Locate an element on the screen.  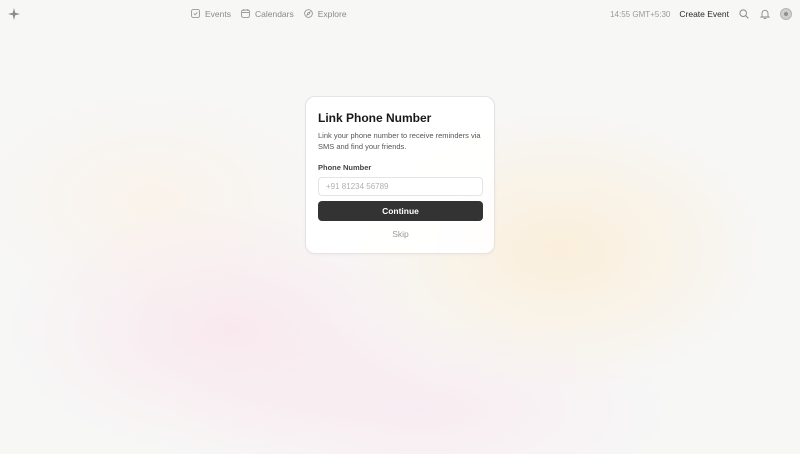
avatar-icon is located at coordinates (786, 14).